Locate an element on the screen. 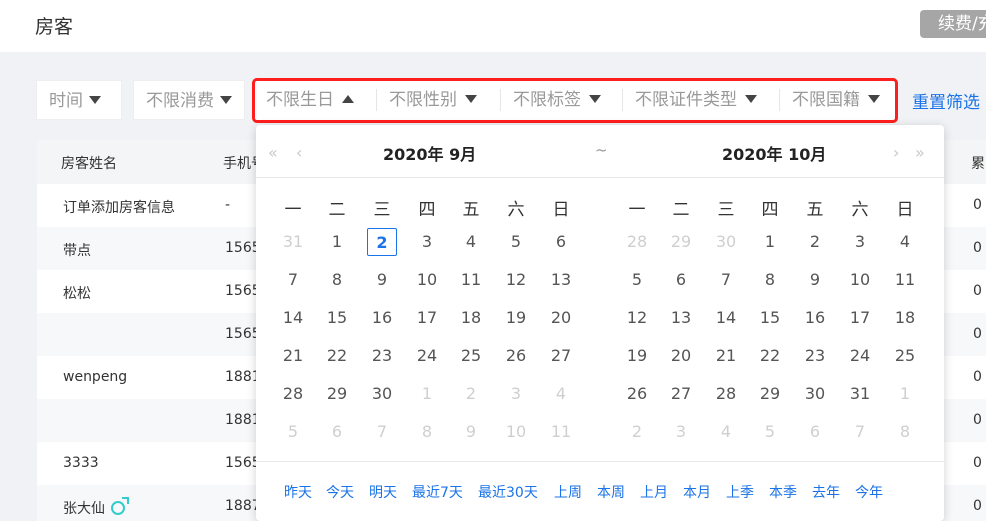 Image resolution: width=986 pixels, height=521 pixels. filter-tag: 不限标签 is located at coordinates (557, 100).